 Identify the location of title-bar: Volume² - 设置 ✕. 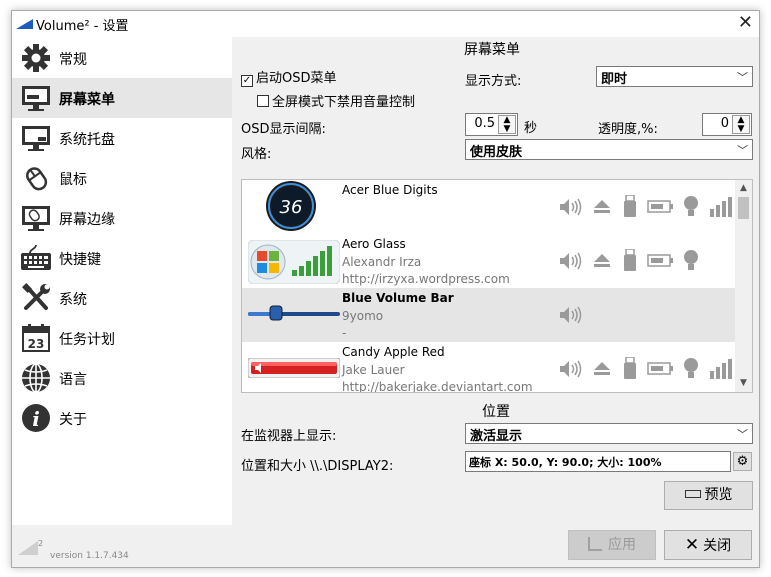
(385, 24).